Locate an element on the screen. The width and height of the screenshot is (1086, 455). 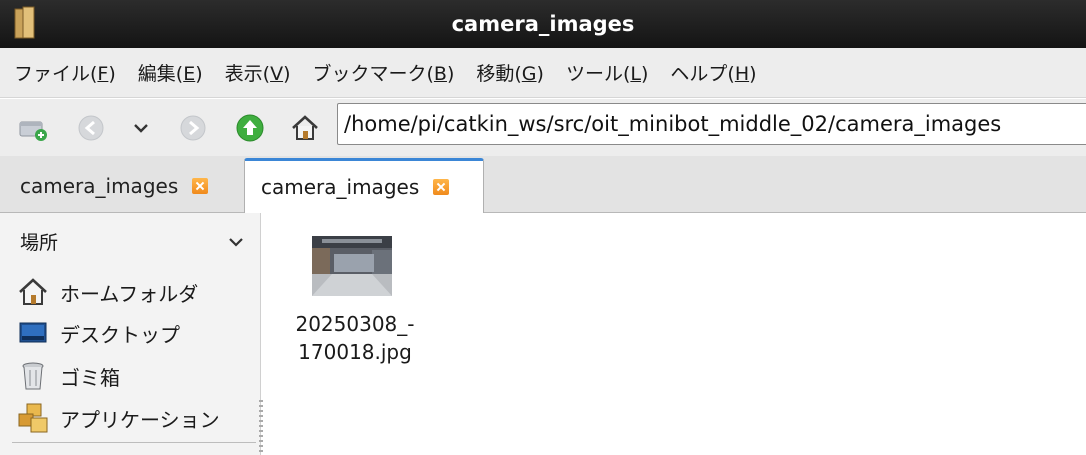
trash-icon is located at coordinates (33, 376).